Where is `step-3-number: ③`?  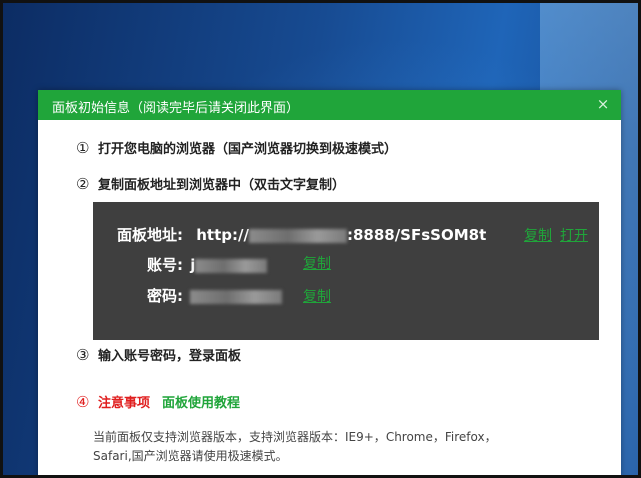
step-3-number: ③ is located at coordinates (83, 355).